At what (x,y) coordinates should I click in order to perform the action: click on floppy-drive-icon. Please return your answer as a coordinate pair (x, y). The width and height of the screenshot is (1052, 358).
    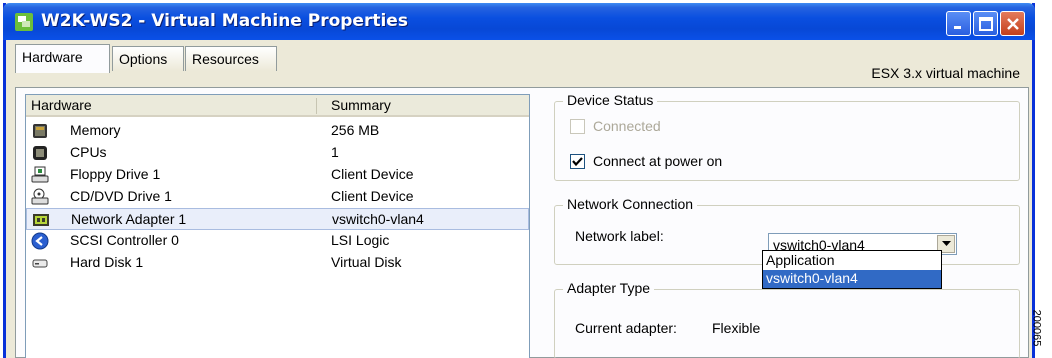
    Looking at the image, I should click on (40, 174).